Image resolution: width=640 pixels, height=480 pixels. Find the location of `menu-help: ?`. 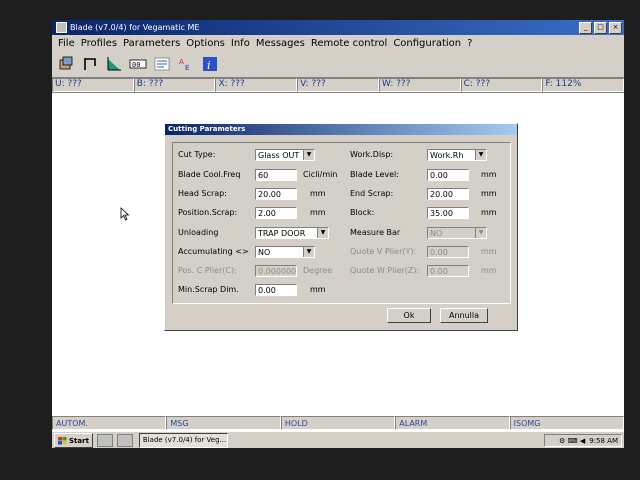

menu-help: ? is located at coordinates (469, 43).